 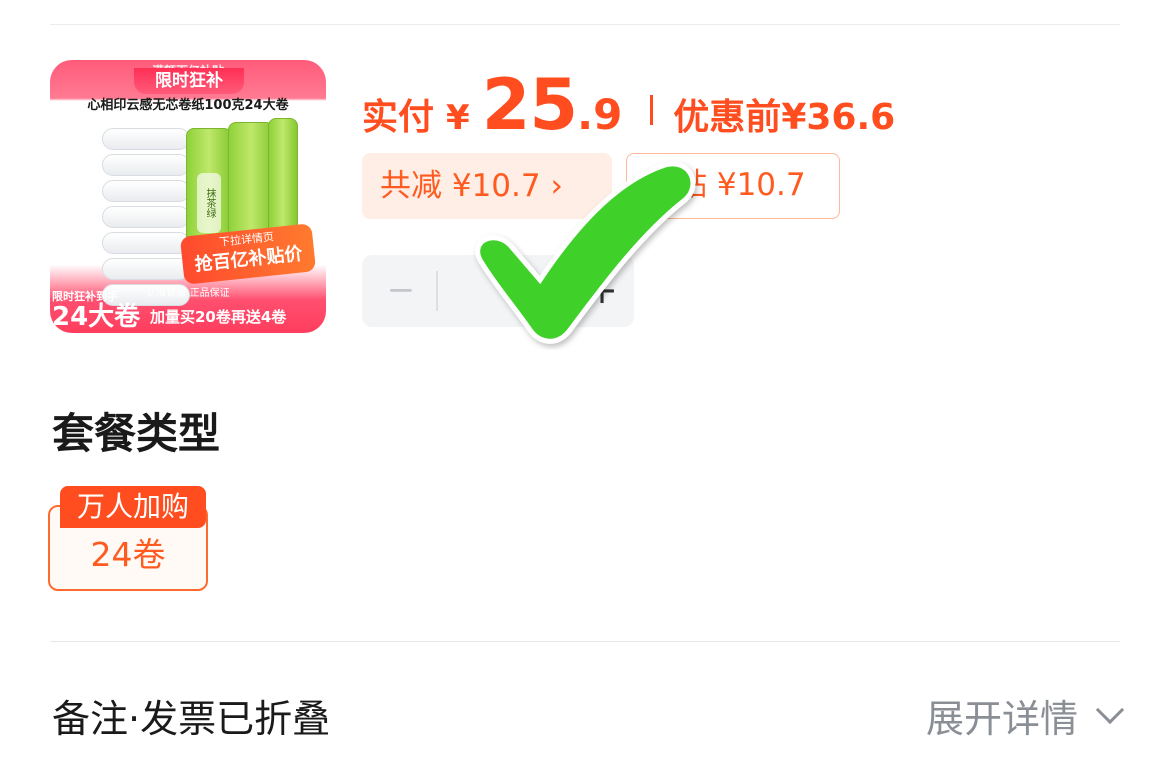 I want to click on price-decimal: .9, so click(x=600, y=114).